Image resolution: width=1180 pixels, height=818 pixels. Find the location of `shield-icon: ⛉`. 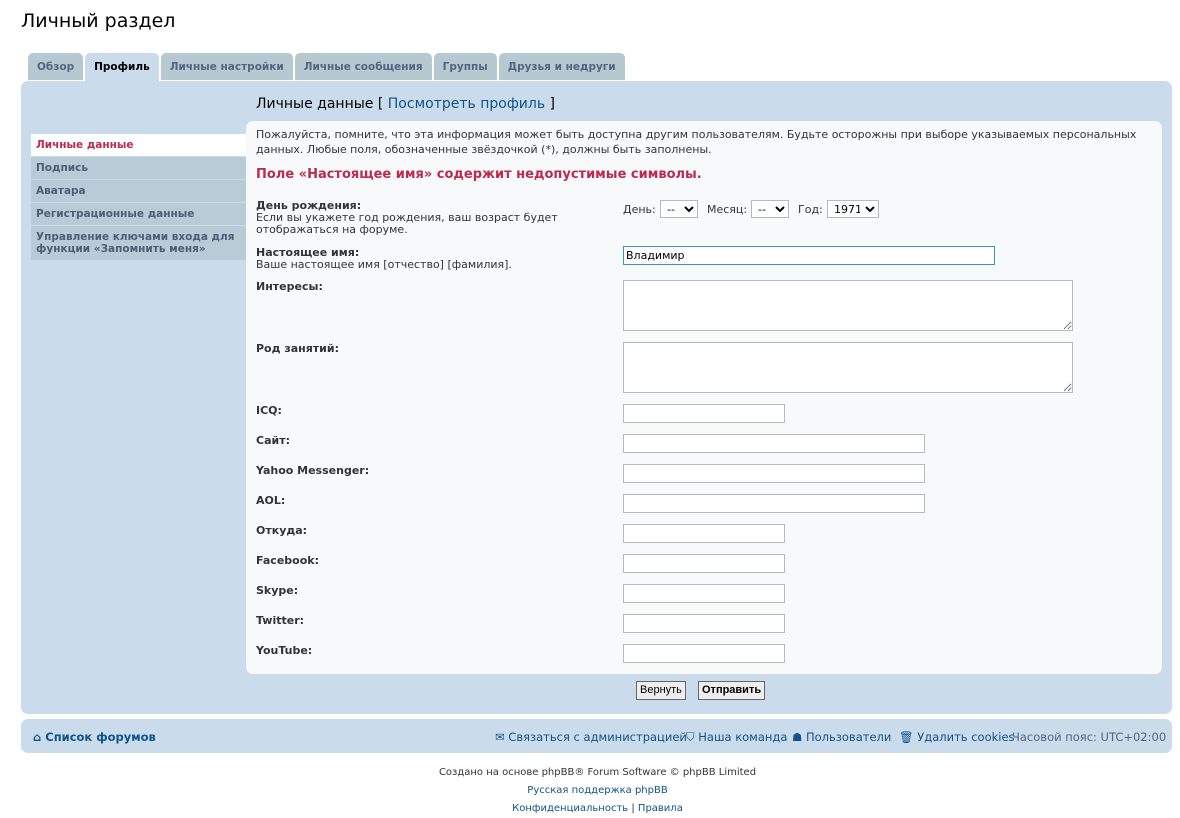

shield-icon: ⛉ is located at coordinates (692, 737).